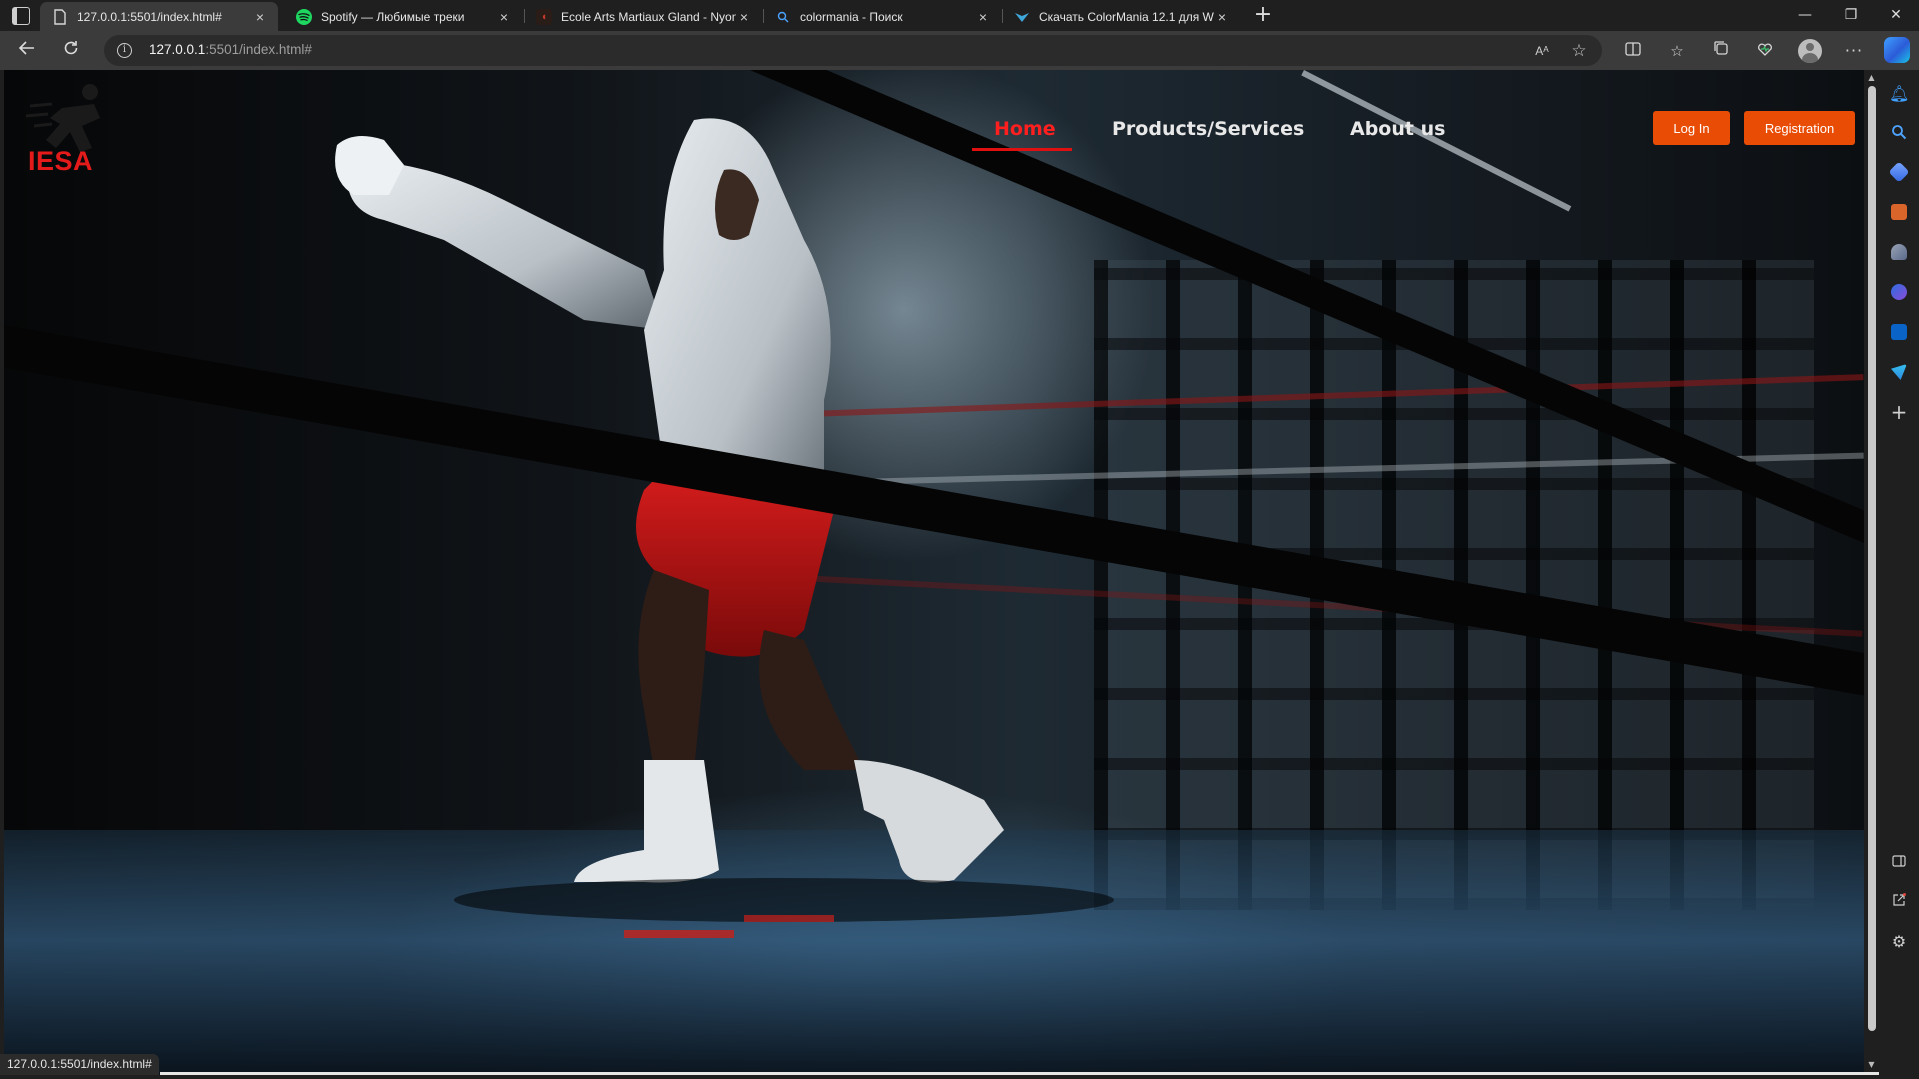  What do you see at coordinates (1899, 212) in the screenshot?
I see `tools-icon` at bounding box center [1899, 212].